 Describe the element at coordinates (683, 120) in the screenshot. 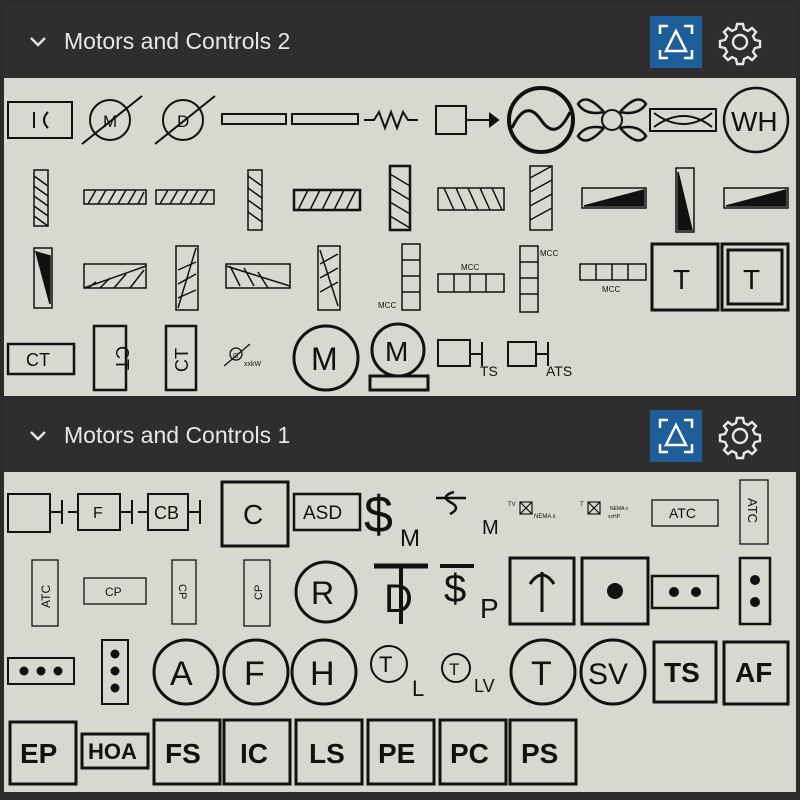

I see `symbol-flow` at that location.